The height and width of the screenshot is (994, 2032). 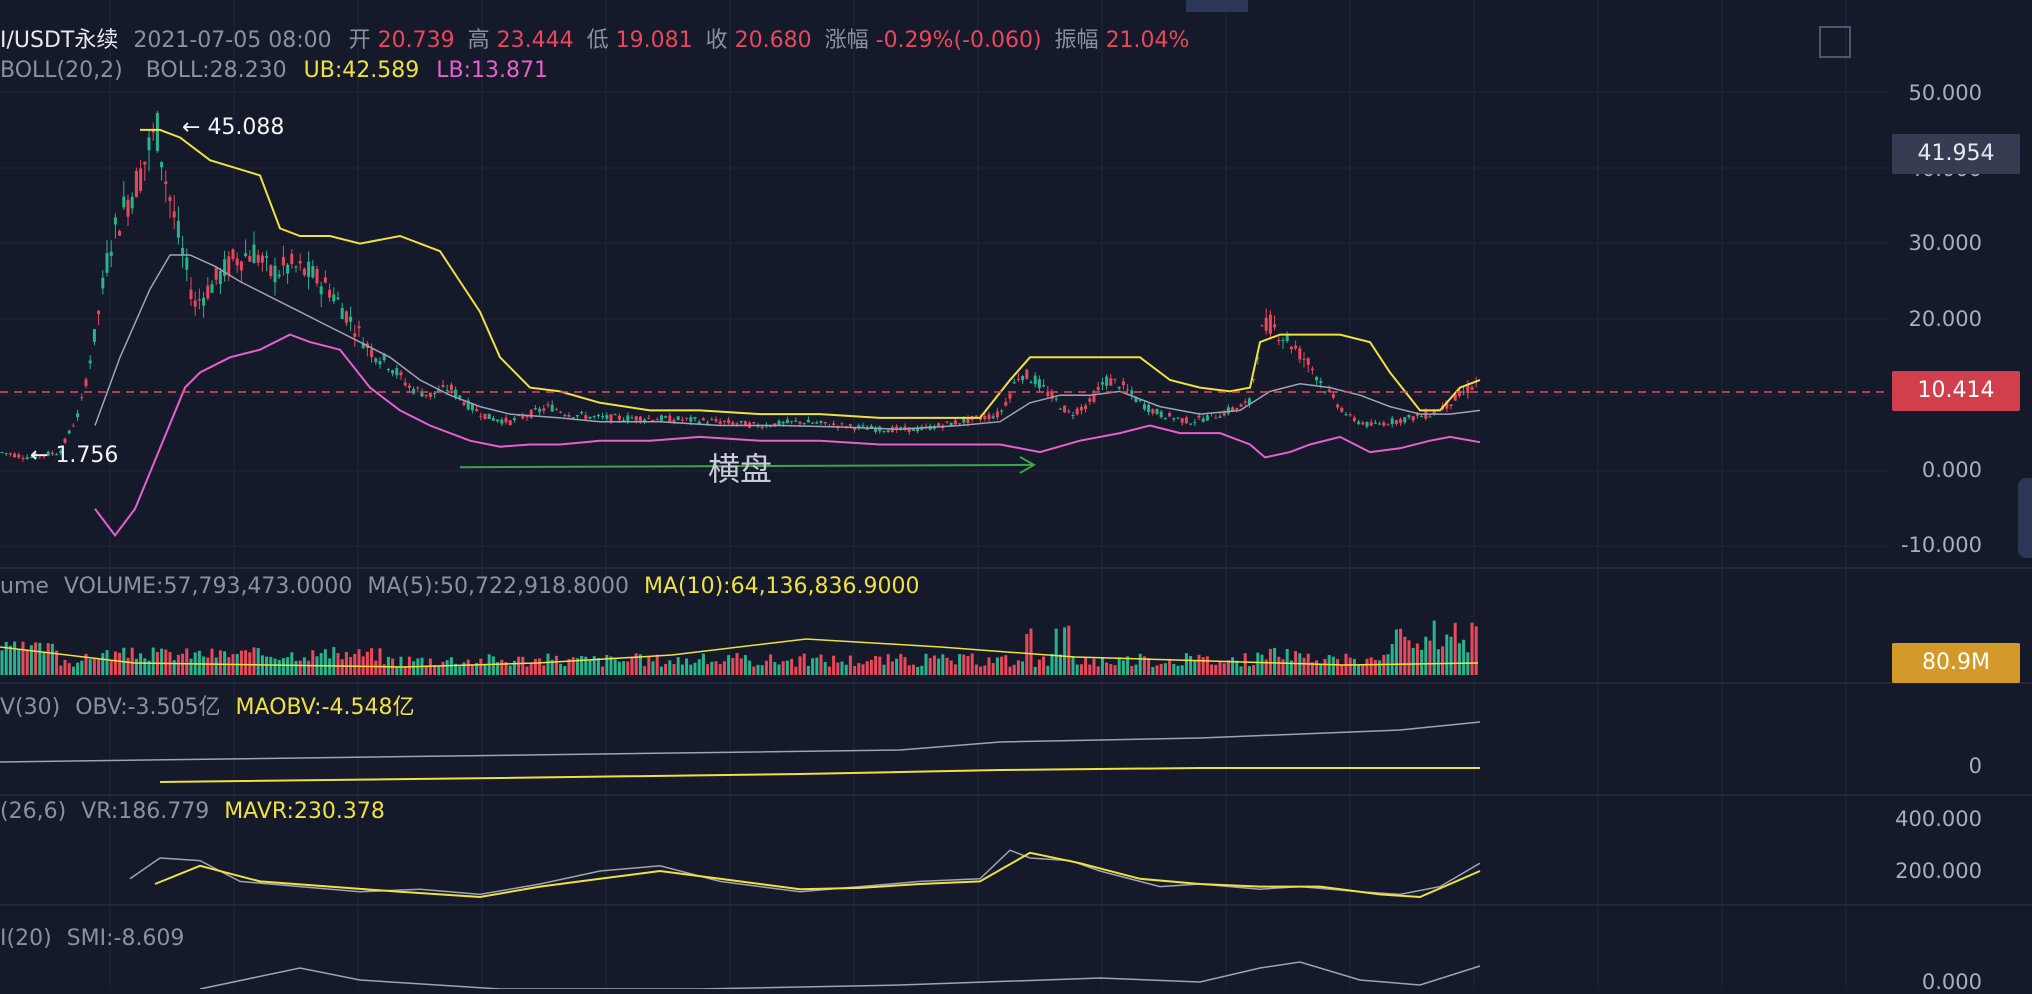 What do you see at coordinates (325, 707) in the screenshot?
I see `maobv-value: MAOBV:-4.548亿` at bounding box center [325, 707].